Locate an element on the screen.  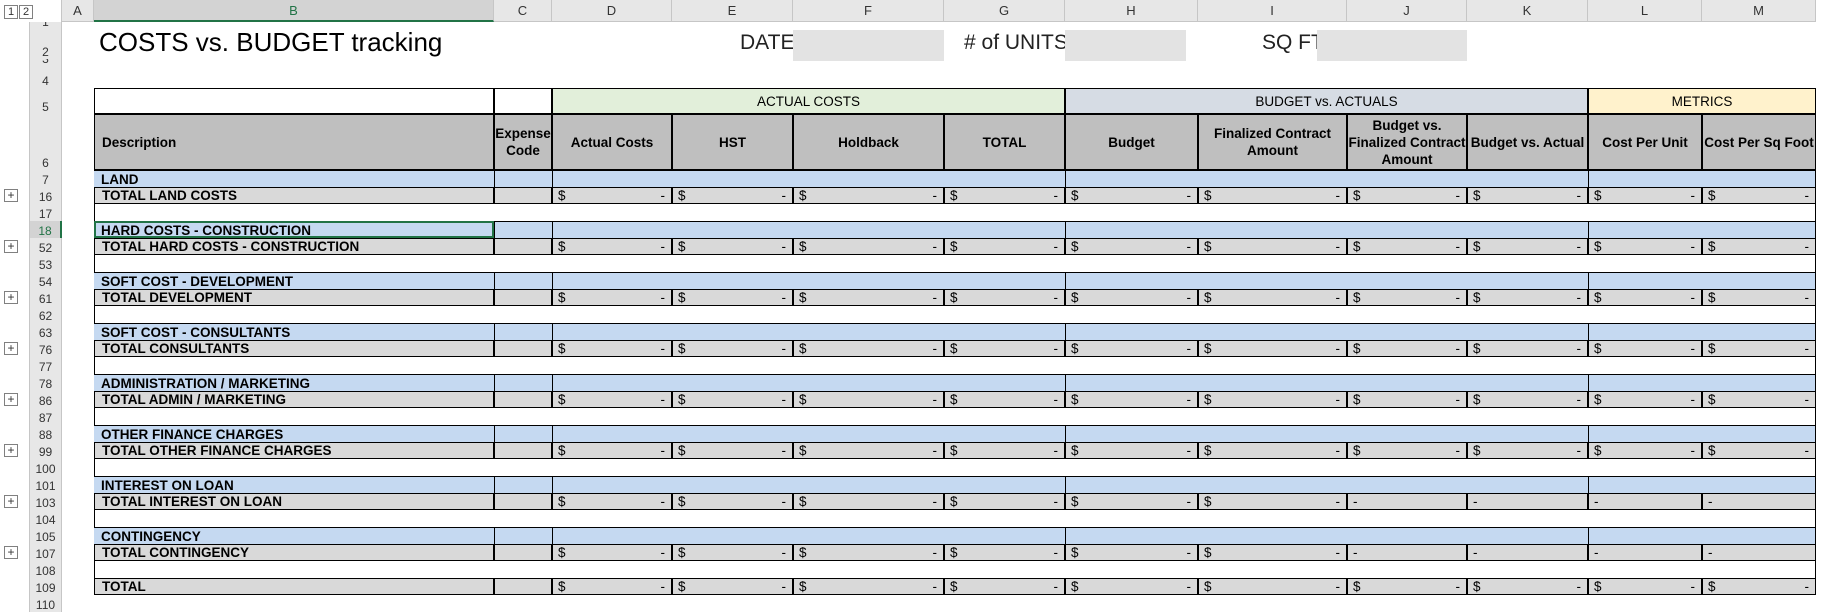
row-header-5: 5 is located at coordinates (46, 101).